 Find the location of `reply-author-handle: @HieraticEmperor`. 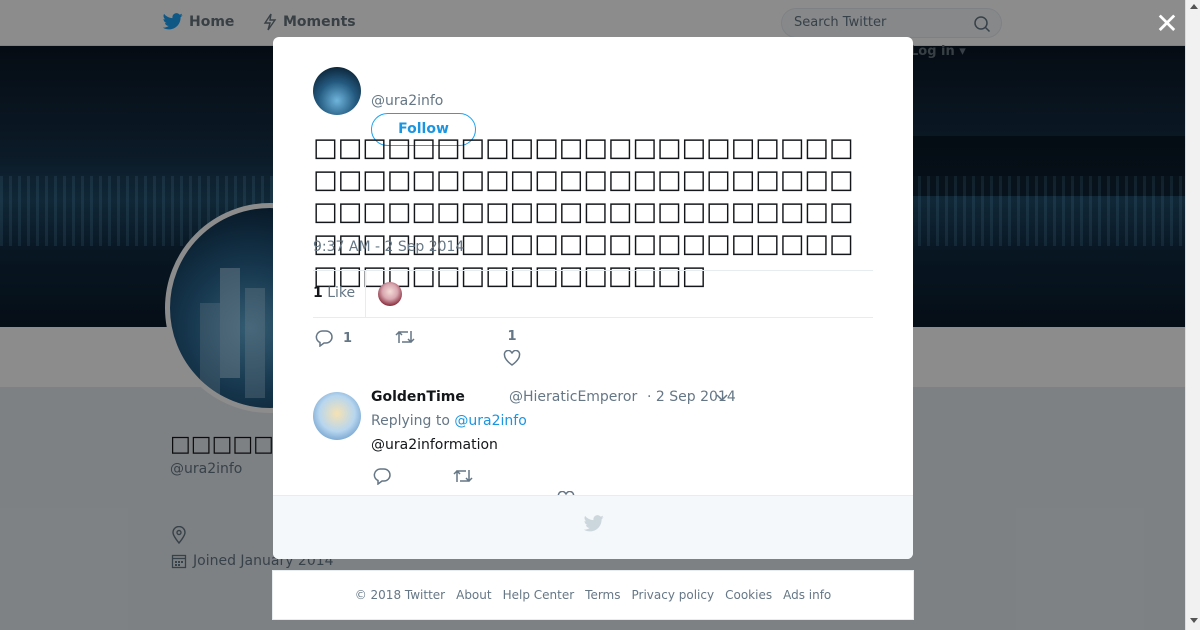

reply-author-handle: @HieraticEmperor is located at coordinates (573, 397).